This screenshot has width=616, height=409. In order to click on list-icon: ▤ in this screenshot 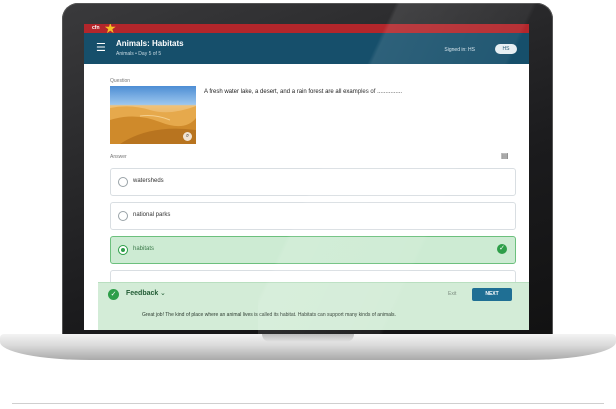, I will do `click(505, 155)`.